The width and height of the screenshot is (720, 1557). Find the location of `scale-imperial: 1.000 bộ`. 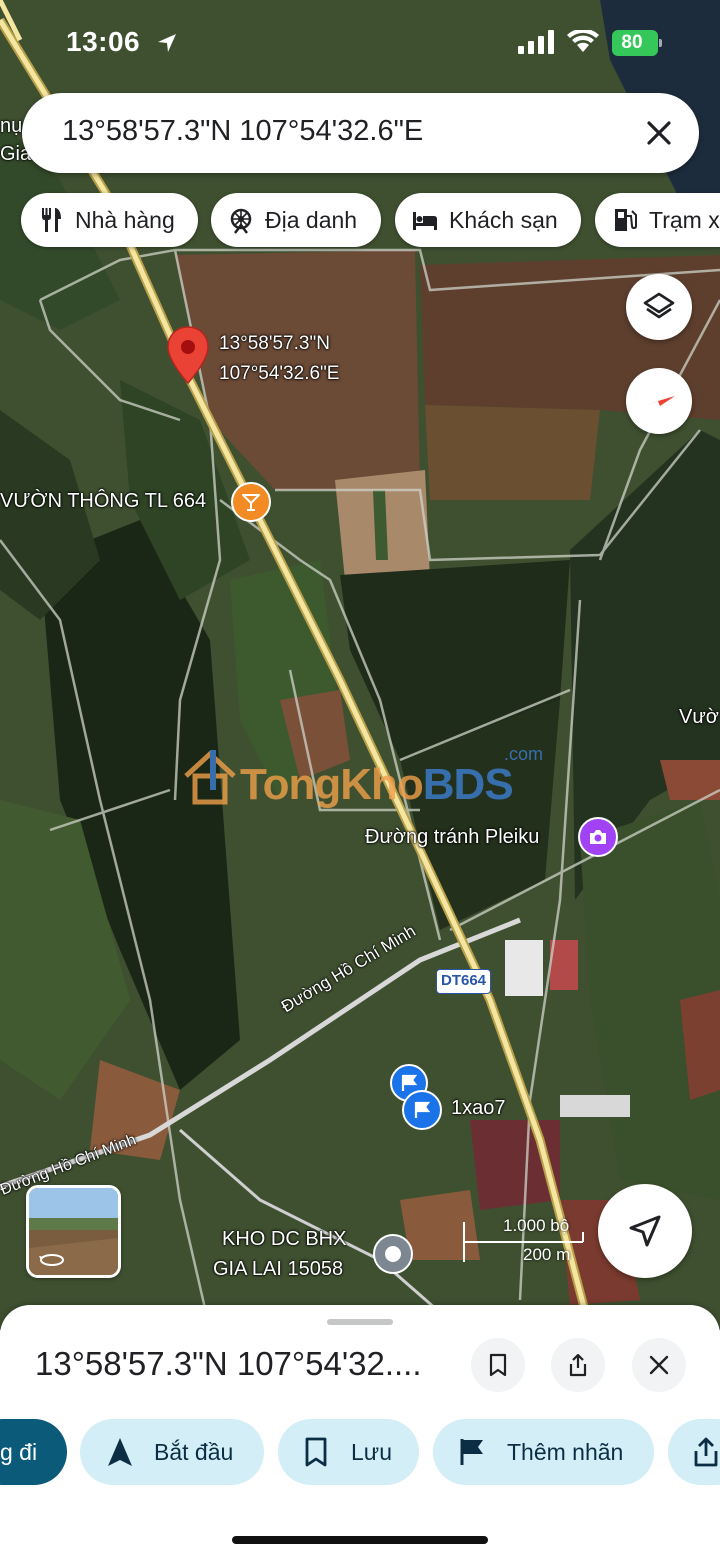

scale-imperial: 1.000 bộ is located at coordinates (536, 1225).